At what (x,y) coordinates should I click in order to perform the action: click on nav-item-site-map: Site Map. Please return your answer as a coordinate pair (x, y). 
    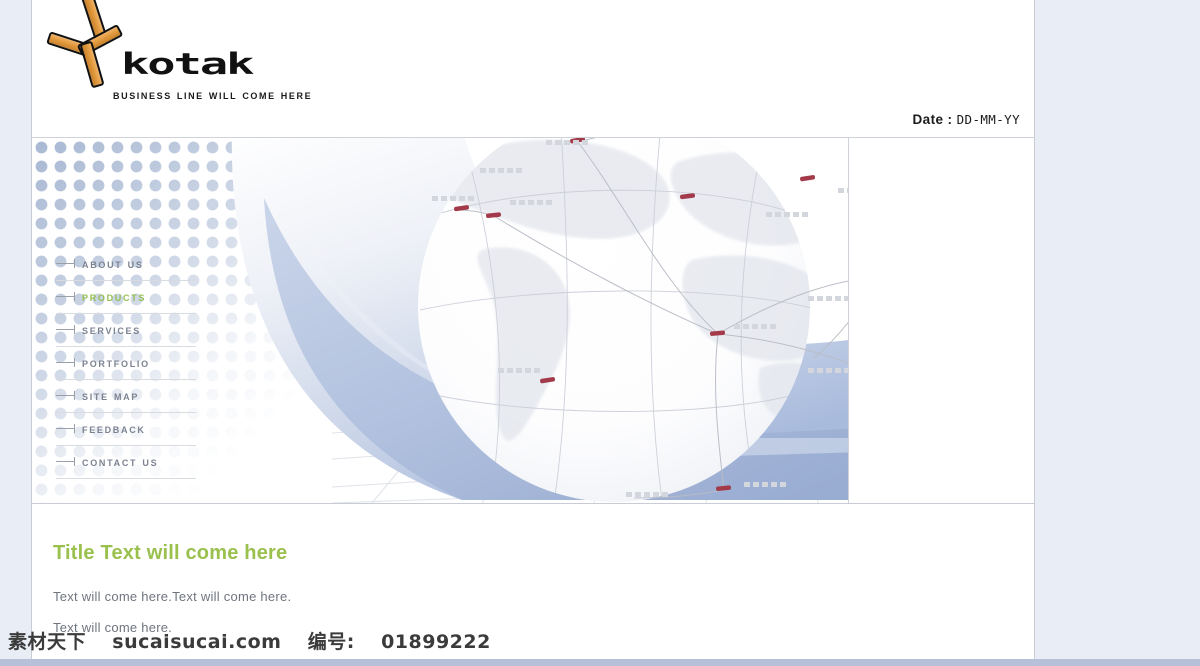
    Looking at the image, I should click on (126, 396).